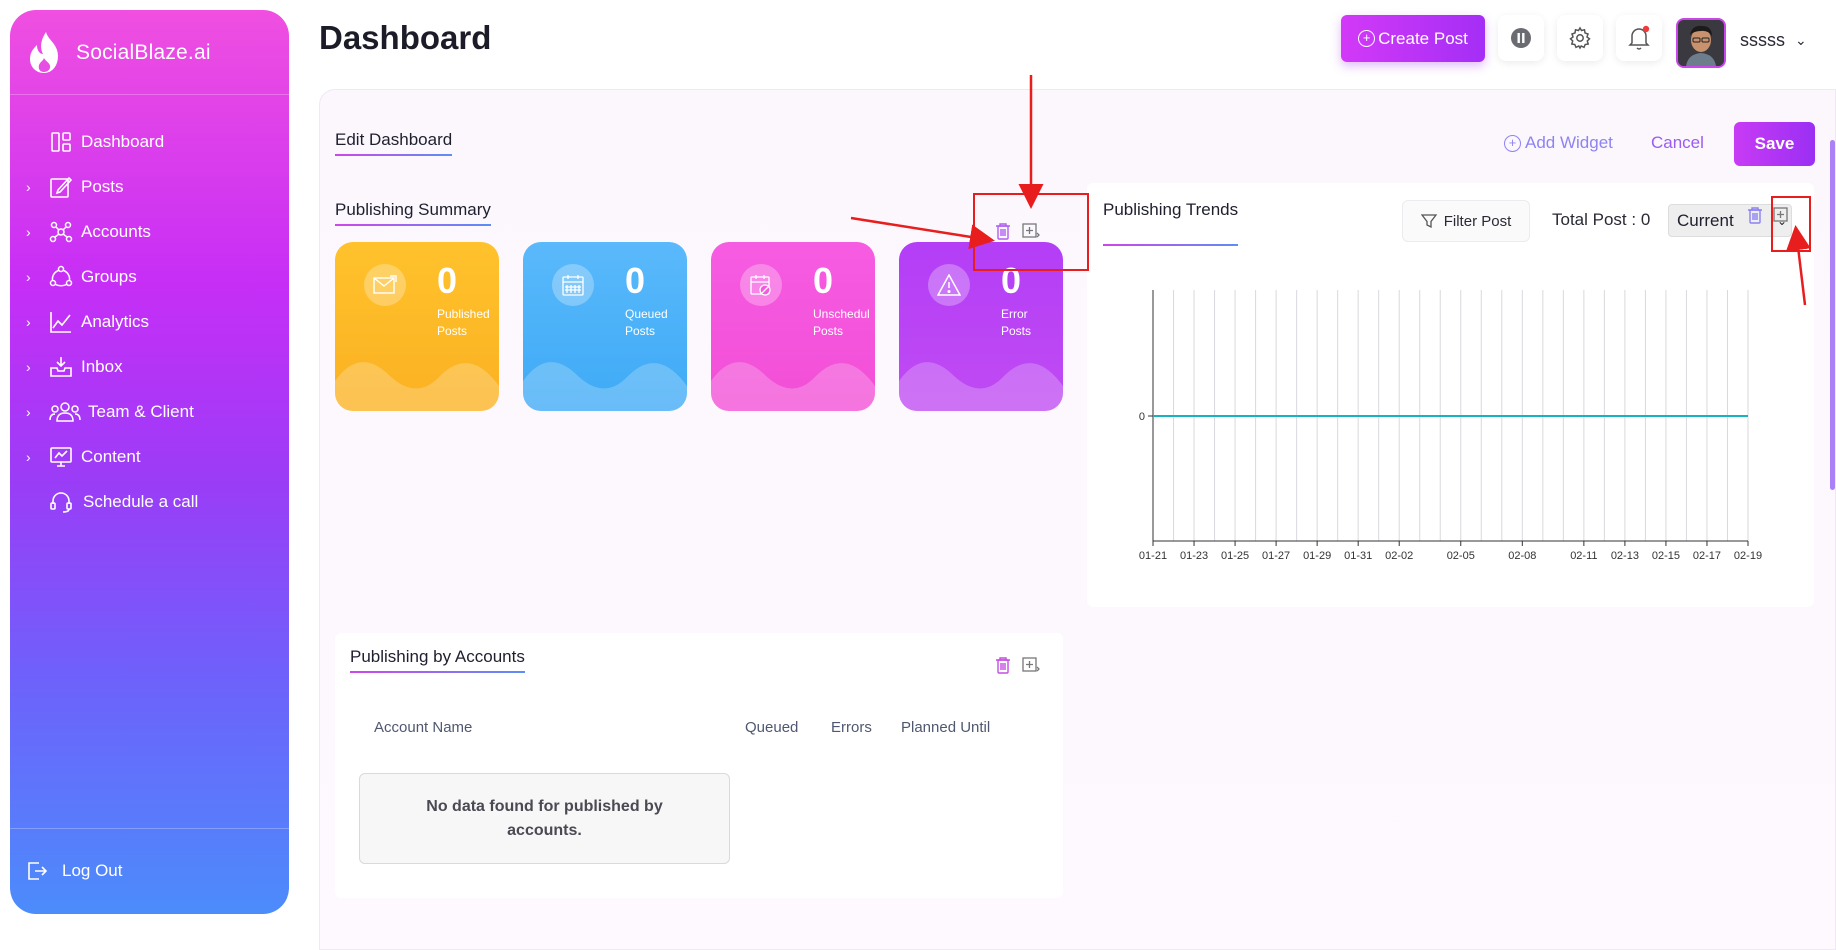  What do you see at coordinates (605, 326) in the screenshot?
I see `queued-posts-card: 0 Queued Posts` at bounding box center [605, 326].